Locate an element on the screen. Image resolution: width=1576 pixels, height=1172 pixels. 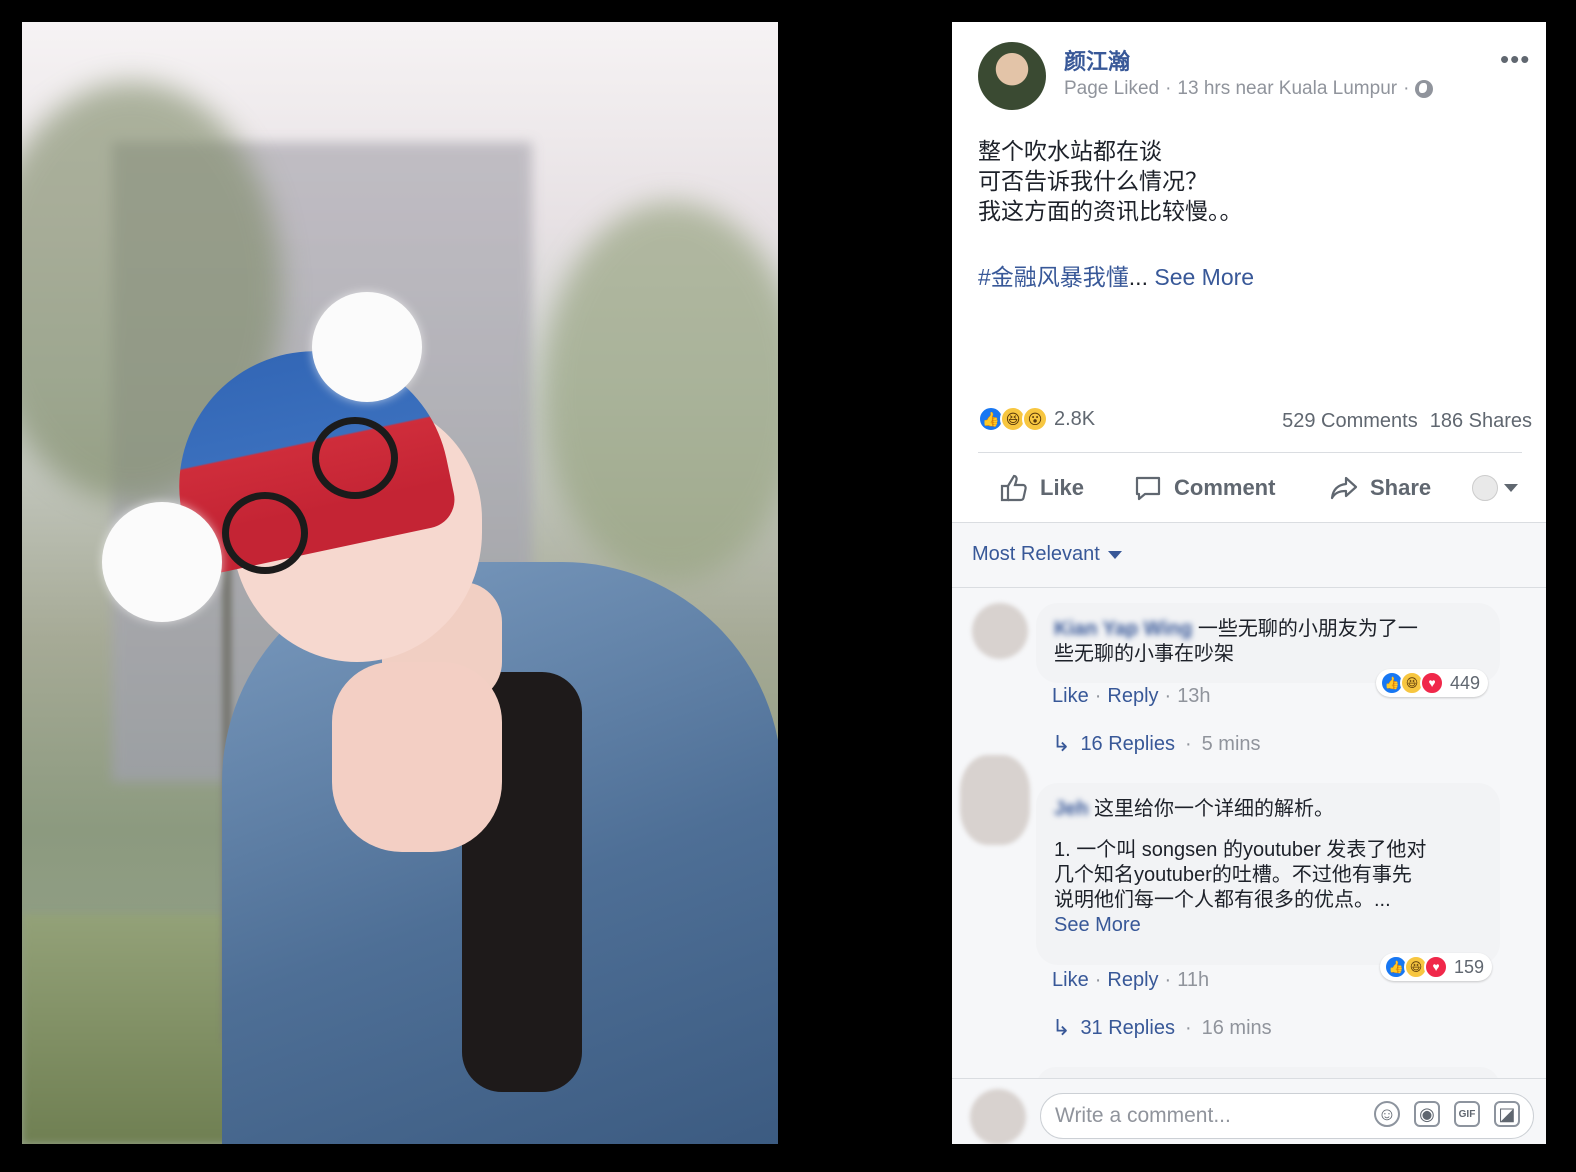
comment-text: 1. 一个叫 songsen 的youtuber 发表了他对 is located at coordinates (1240, 850).